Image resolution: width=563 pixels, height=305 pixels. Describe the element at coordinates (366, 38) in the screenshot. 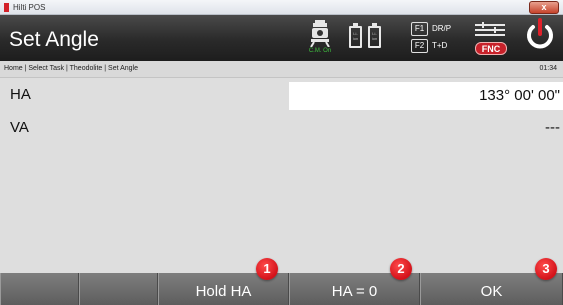

I see `battery-status: Li-ion Li-ion` at that location.